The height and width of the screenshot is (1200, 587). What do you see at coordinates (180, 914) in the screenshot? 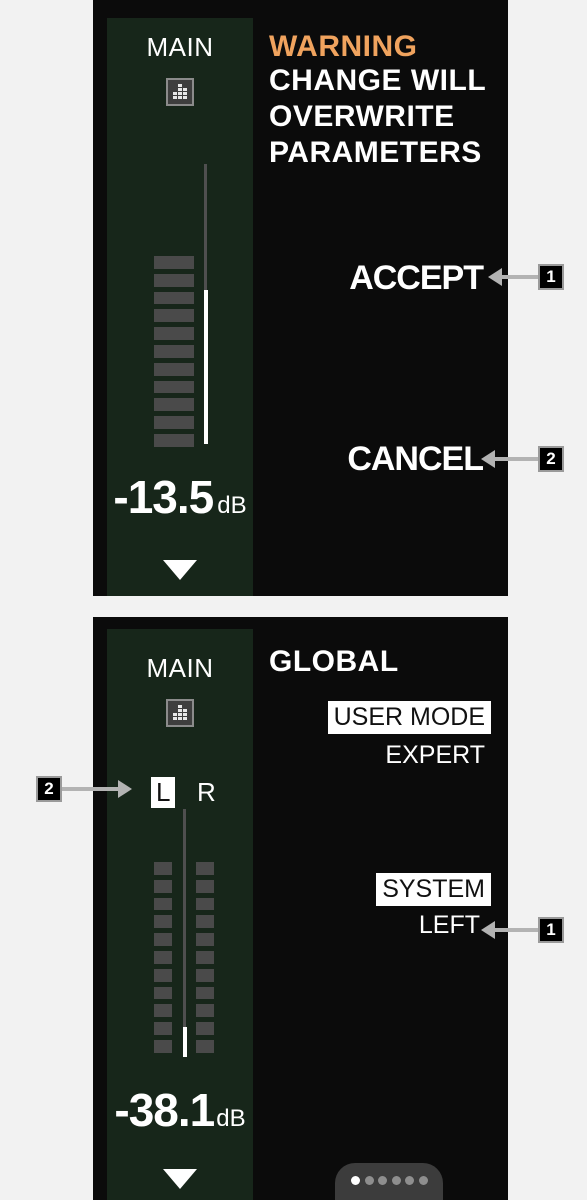
I see `channel-strip-main: MAIN L R -38.1dB` at bounding box center [180, 914].